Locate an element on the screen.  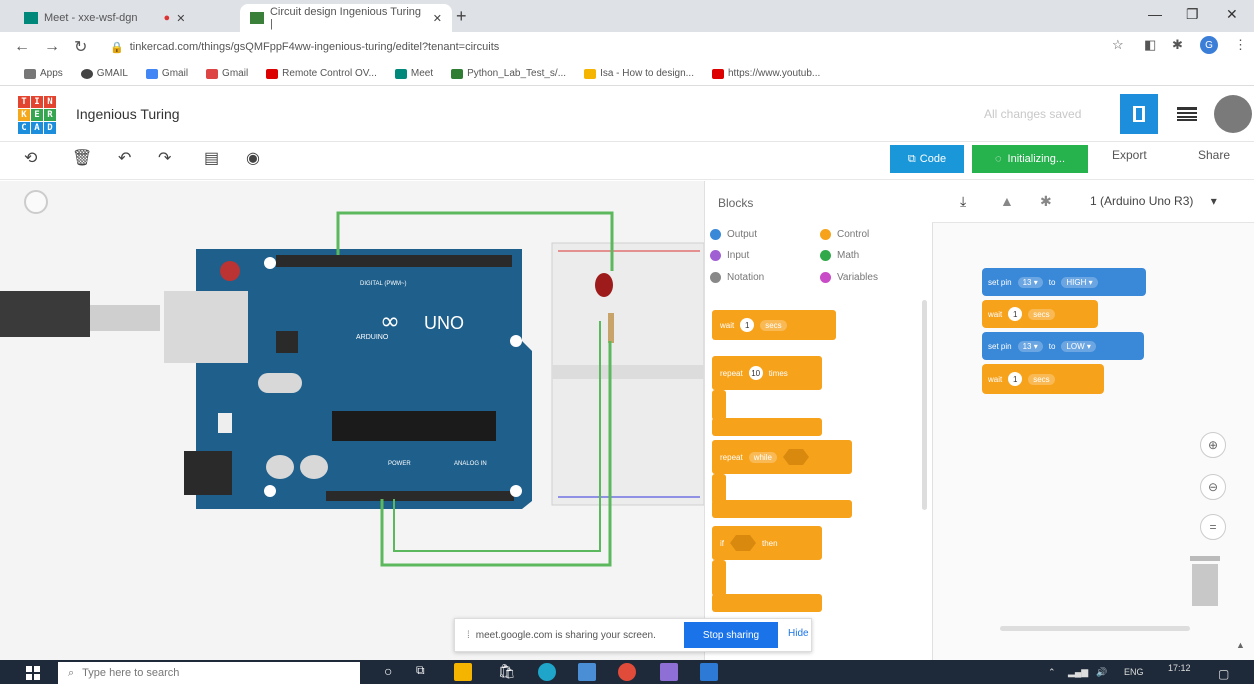
clock-time: 17:12 is located at coordinates (1179, 668).